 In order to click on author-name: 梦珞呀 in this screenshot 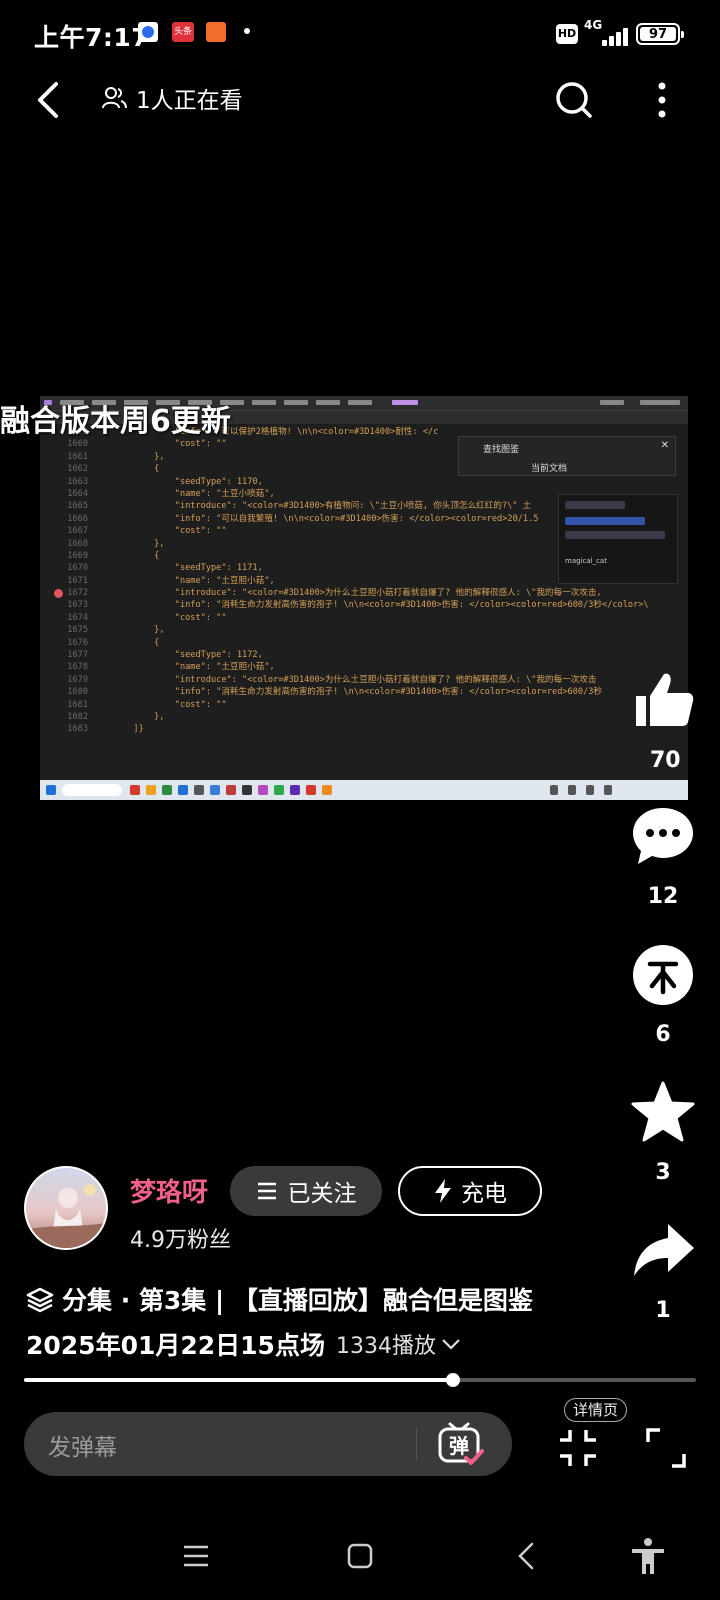, I will do `click(169, 1190)`.